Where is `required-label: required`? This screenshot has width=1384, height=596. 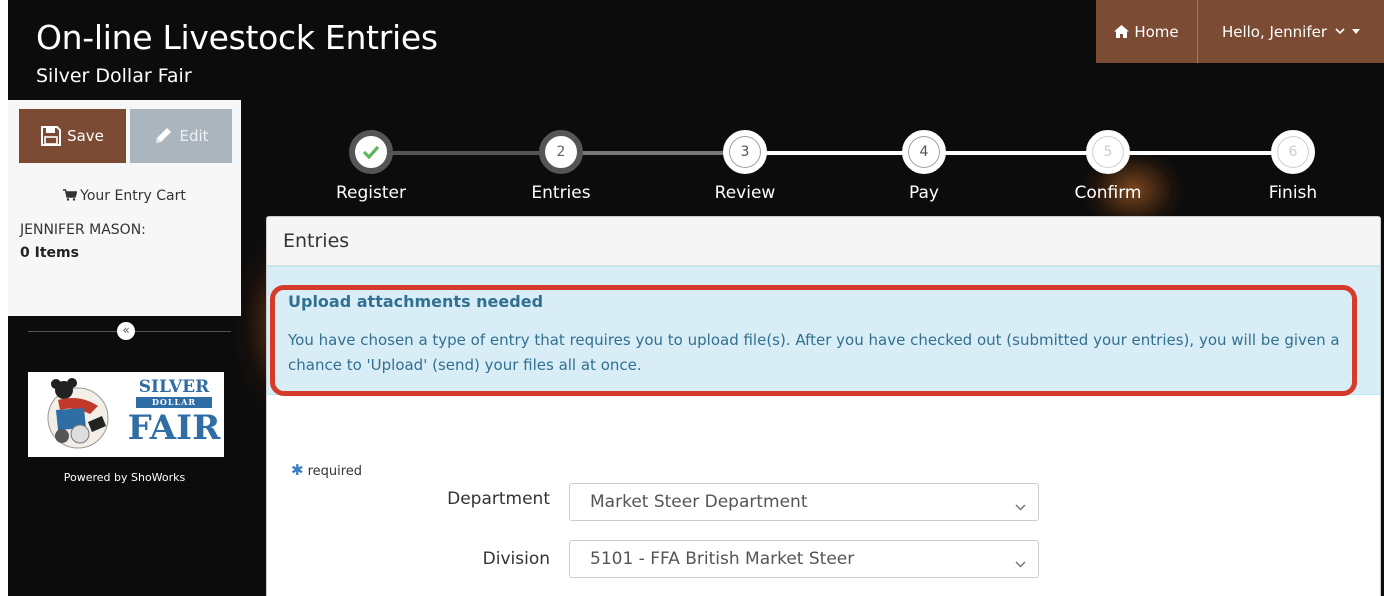
required-label: required is located at coordinates (335, 471).